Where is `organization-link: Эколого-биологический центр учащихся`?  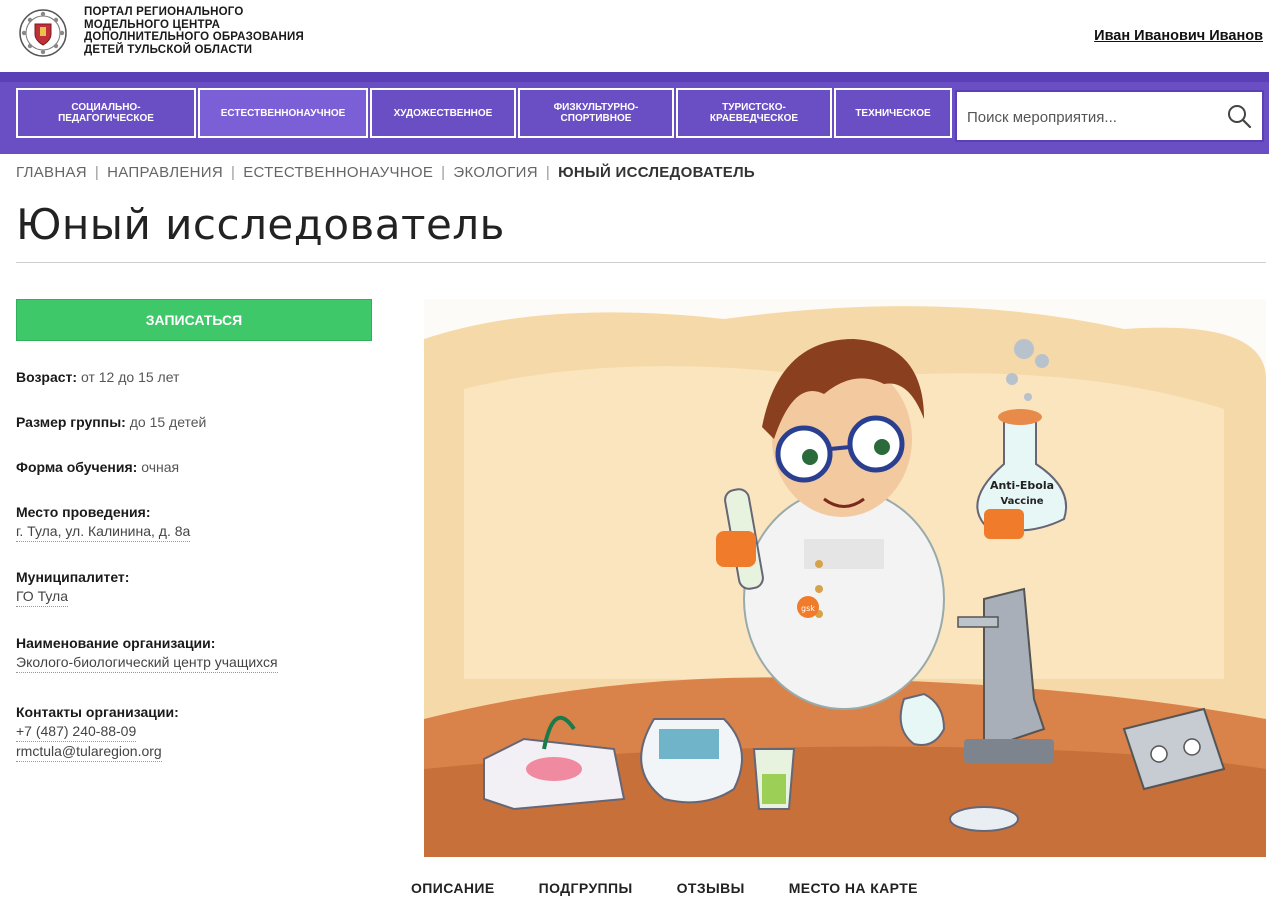 organization-link: Эколого-биологический центр учащихся is located at coordinates (147, 663).